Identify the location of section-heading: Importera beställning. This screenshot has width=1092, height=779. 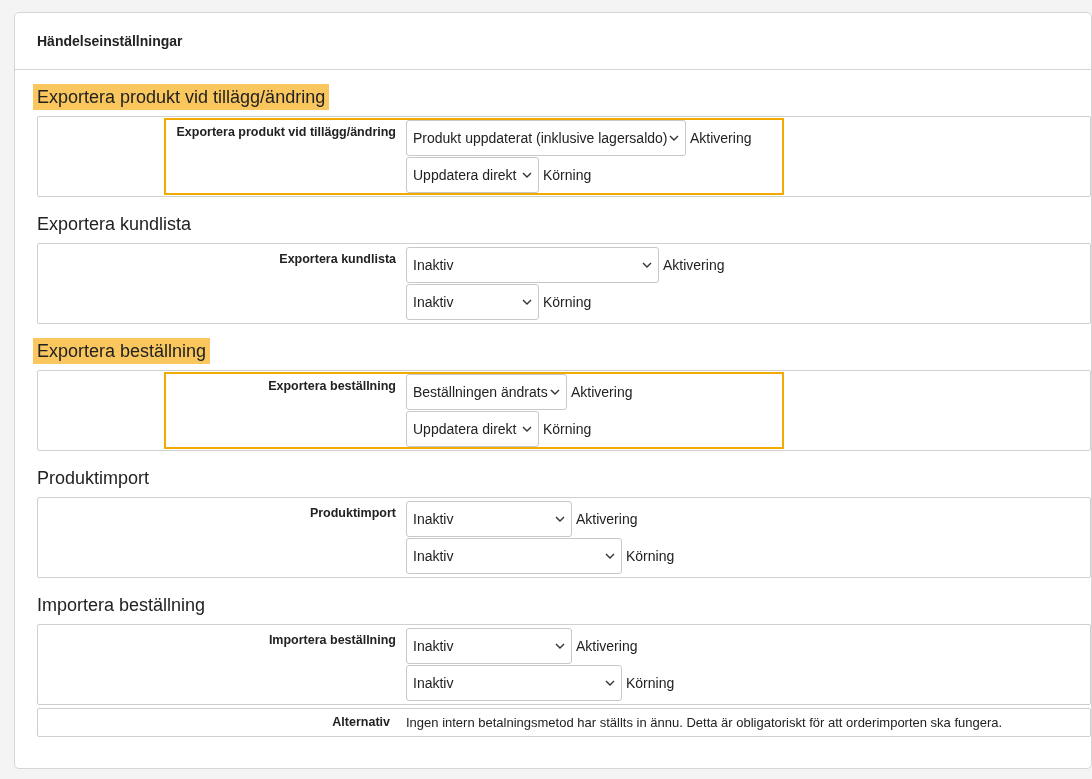
(121, 605).